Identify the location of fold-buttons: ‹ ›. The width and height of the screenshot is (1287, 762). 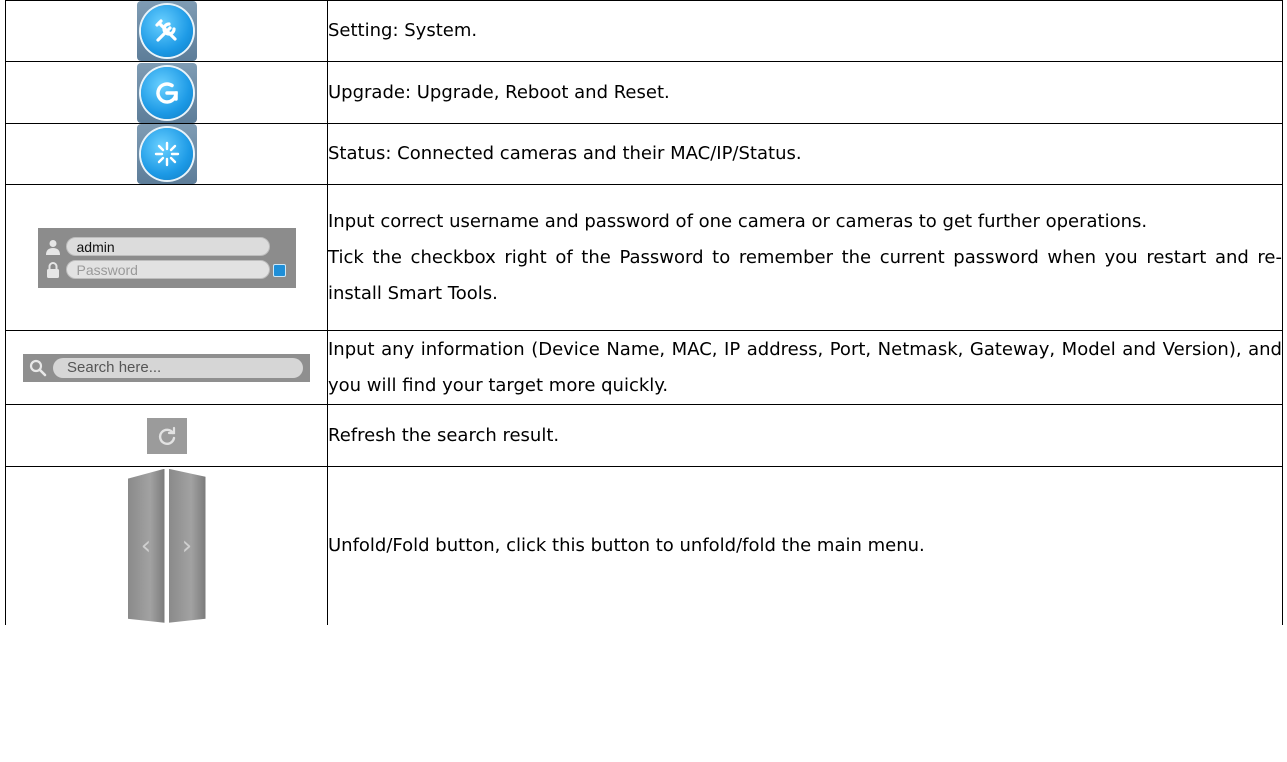
(167, 546).